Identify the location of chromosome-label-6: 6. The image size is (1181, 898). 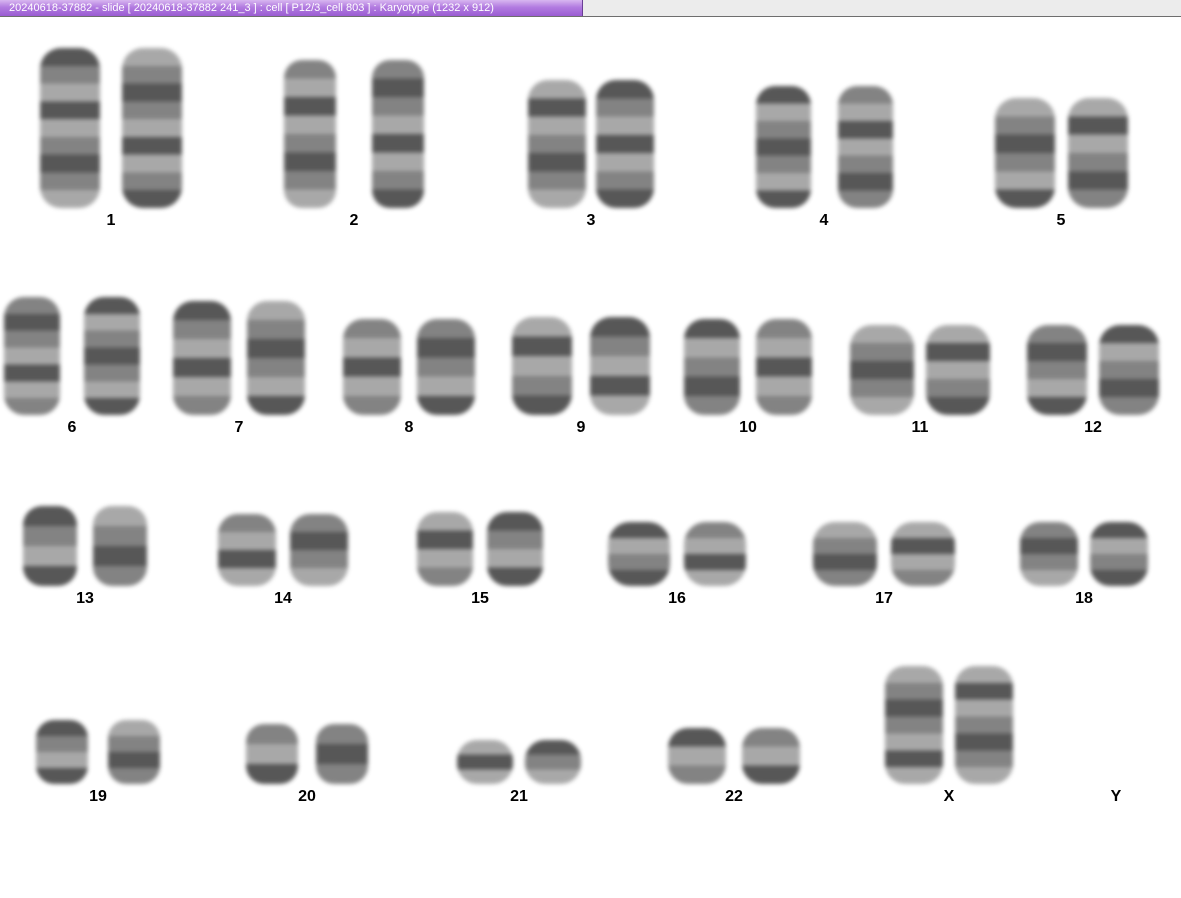
(72, 427).